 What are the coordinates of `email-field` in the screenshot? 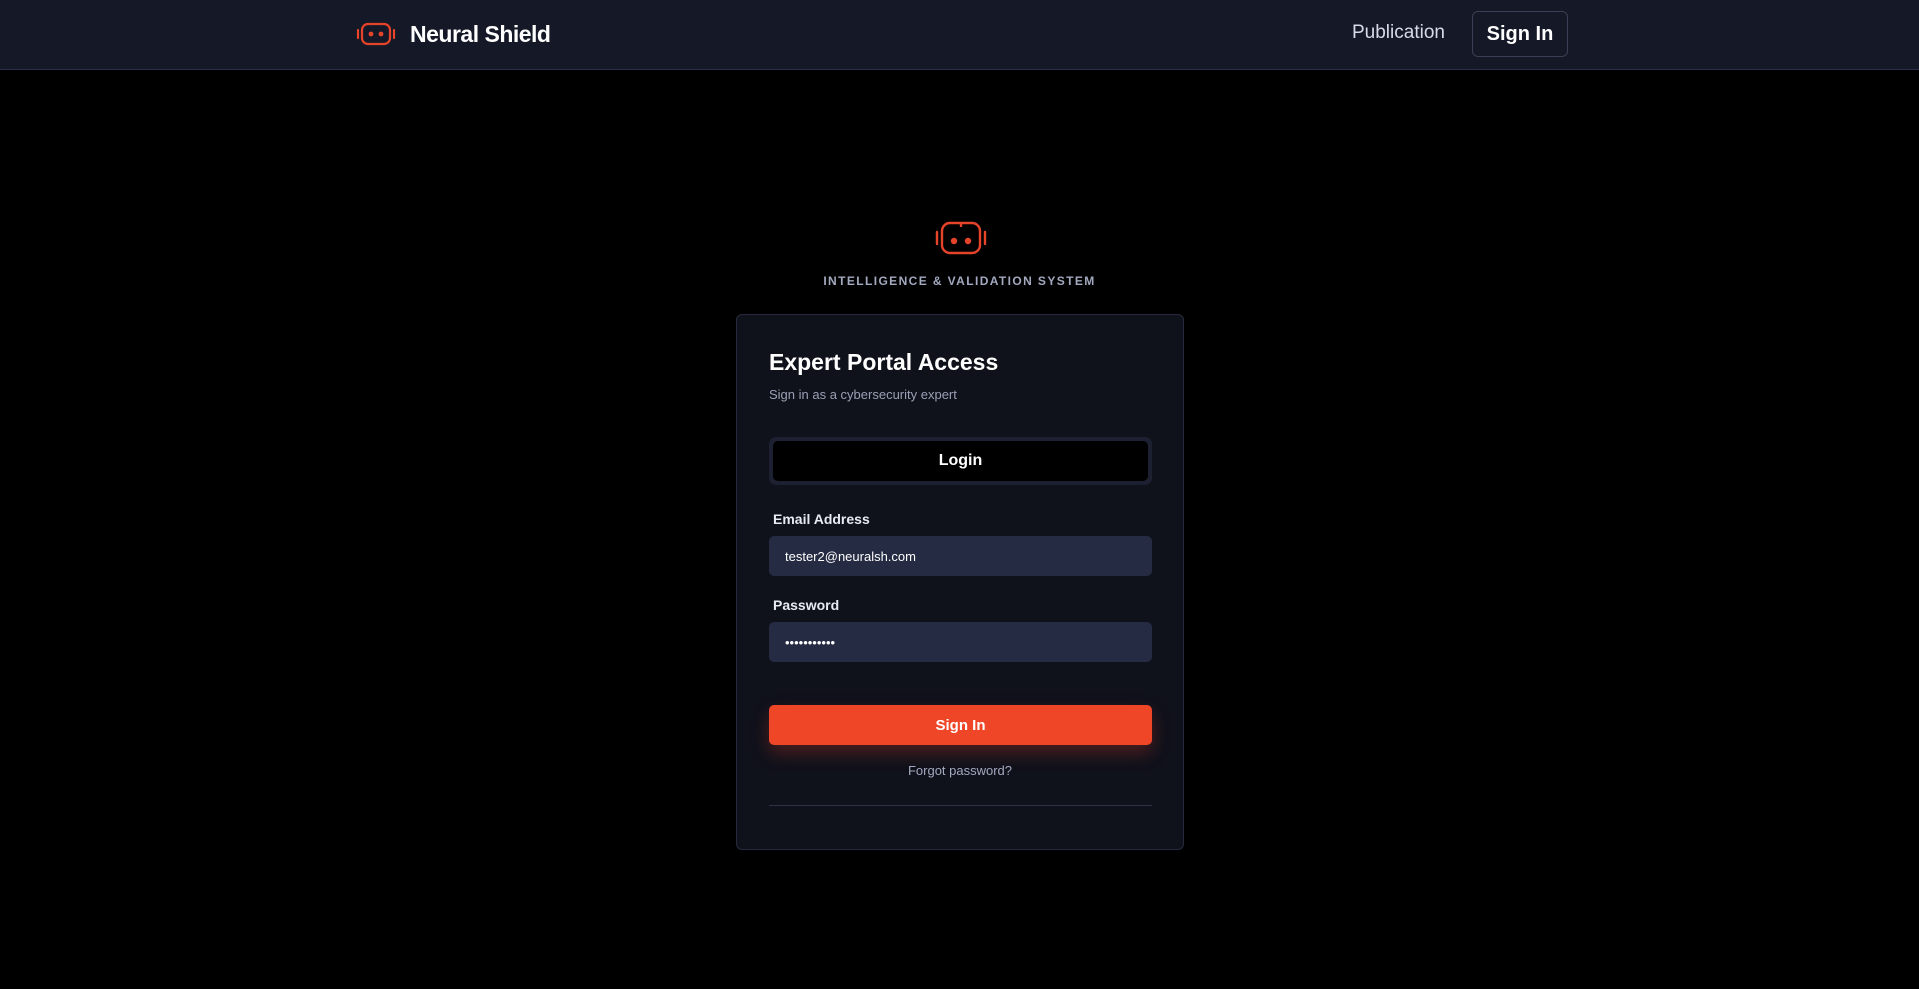 It's located at (960, 556).